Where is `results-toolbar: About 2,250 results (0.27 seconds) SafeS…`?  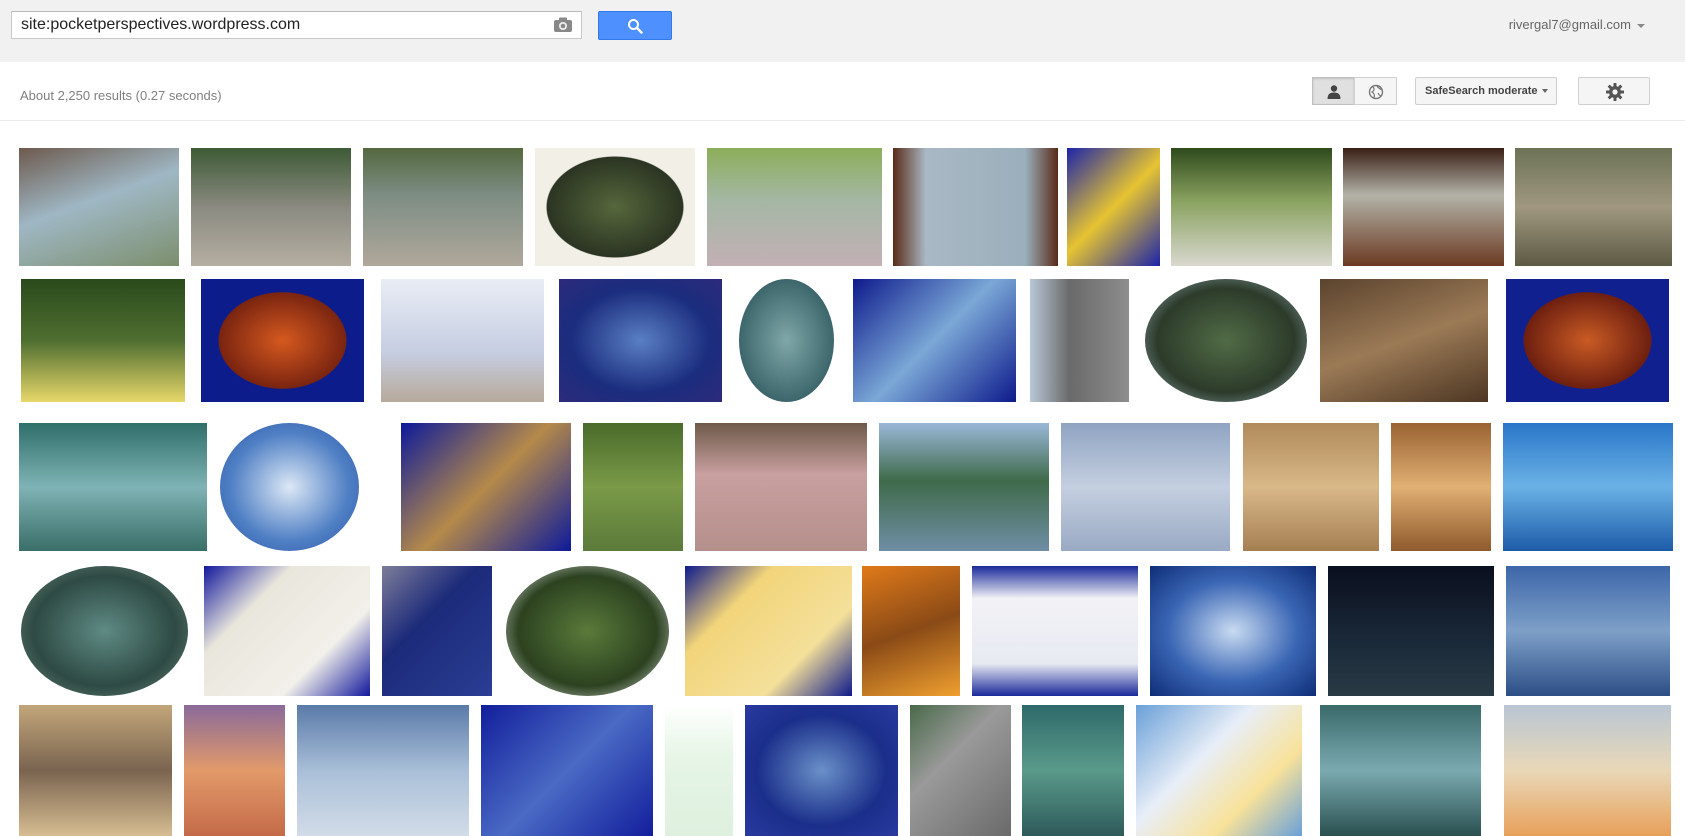
results-toolbar: About 2,250 results (0.27 seconds) SafeS… is located at coordinates (842, 91).